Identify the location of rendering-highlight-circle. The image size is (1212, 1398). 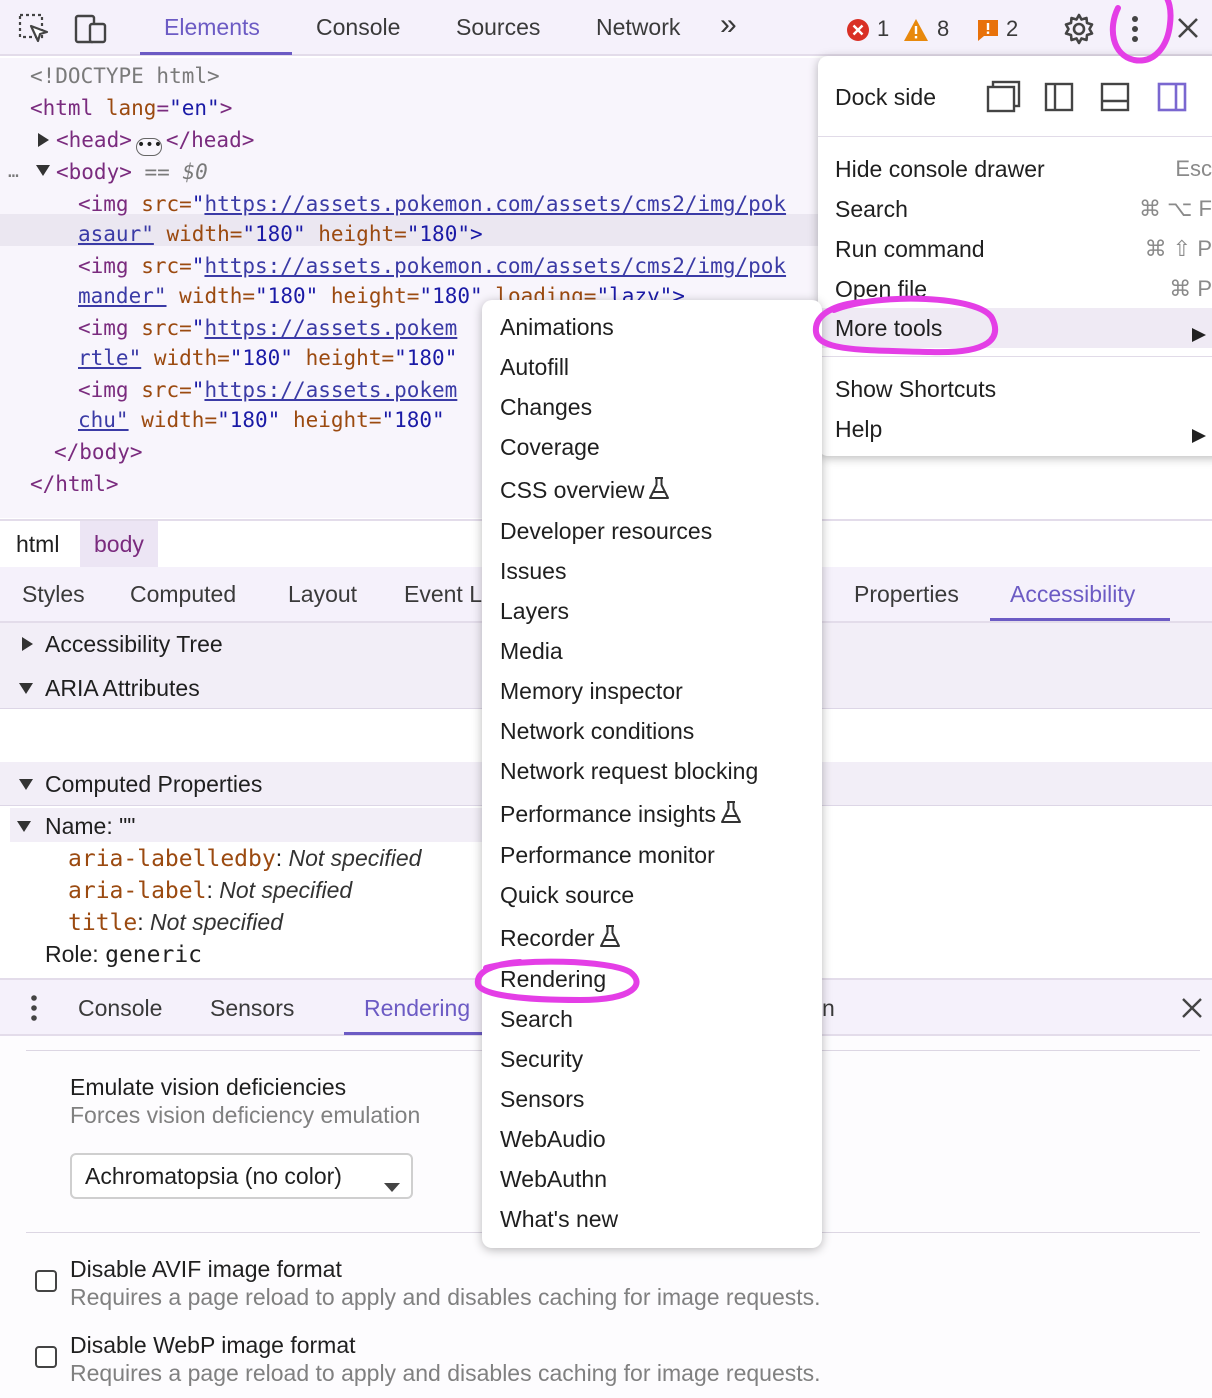
(557, 981).